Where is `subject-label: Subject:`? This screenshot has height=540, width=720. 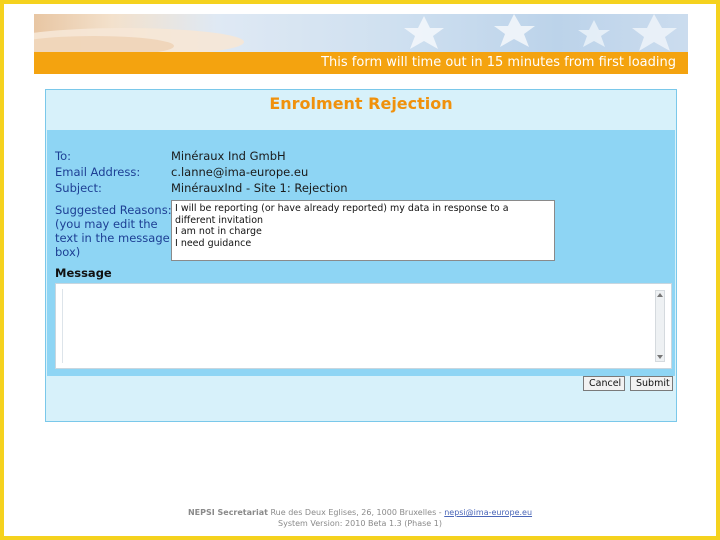
subject-label: Subject: is located at coordinates (78, 188).